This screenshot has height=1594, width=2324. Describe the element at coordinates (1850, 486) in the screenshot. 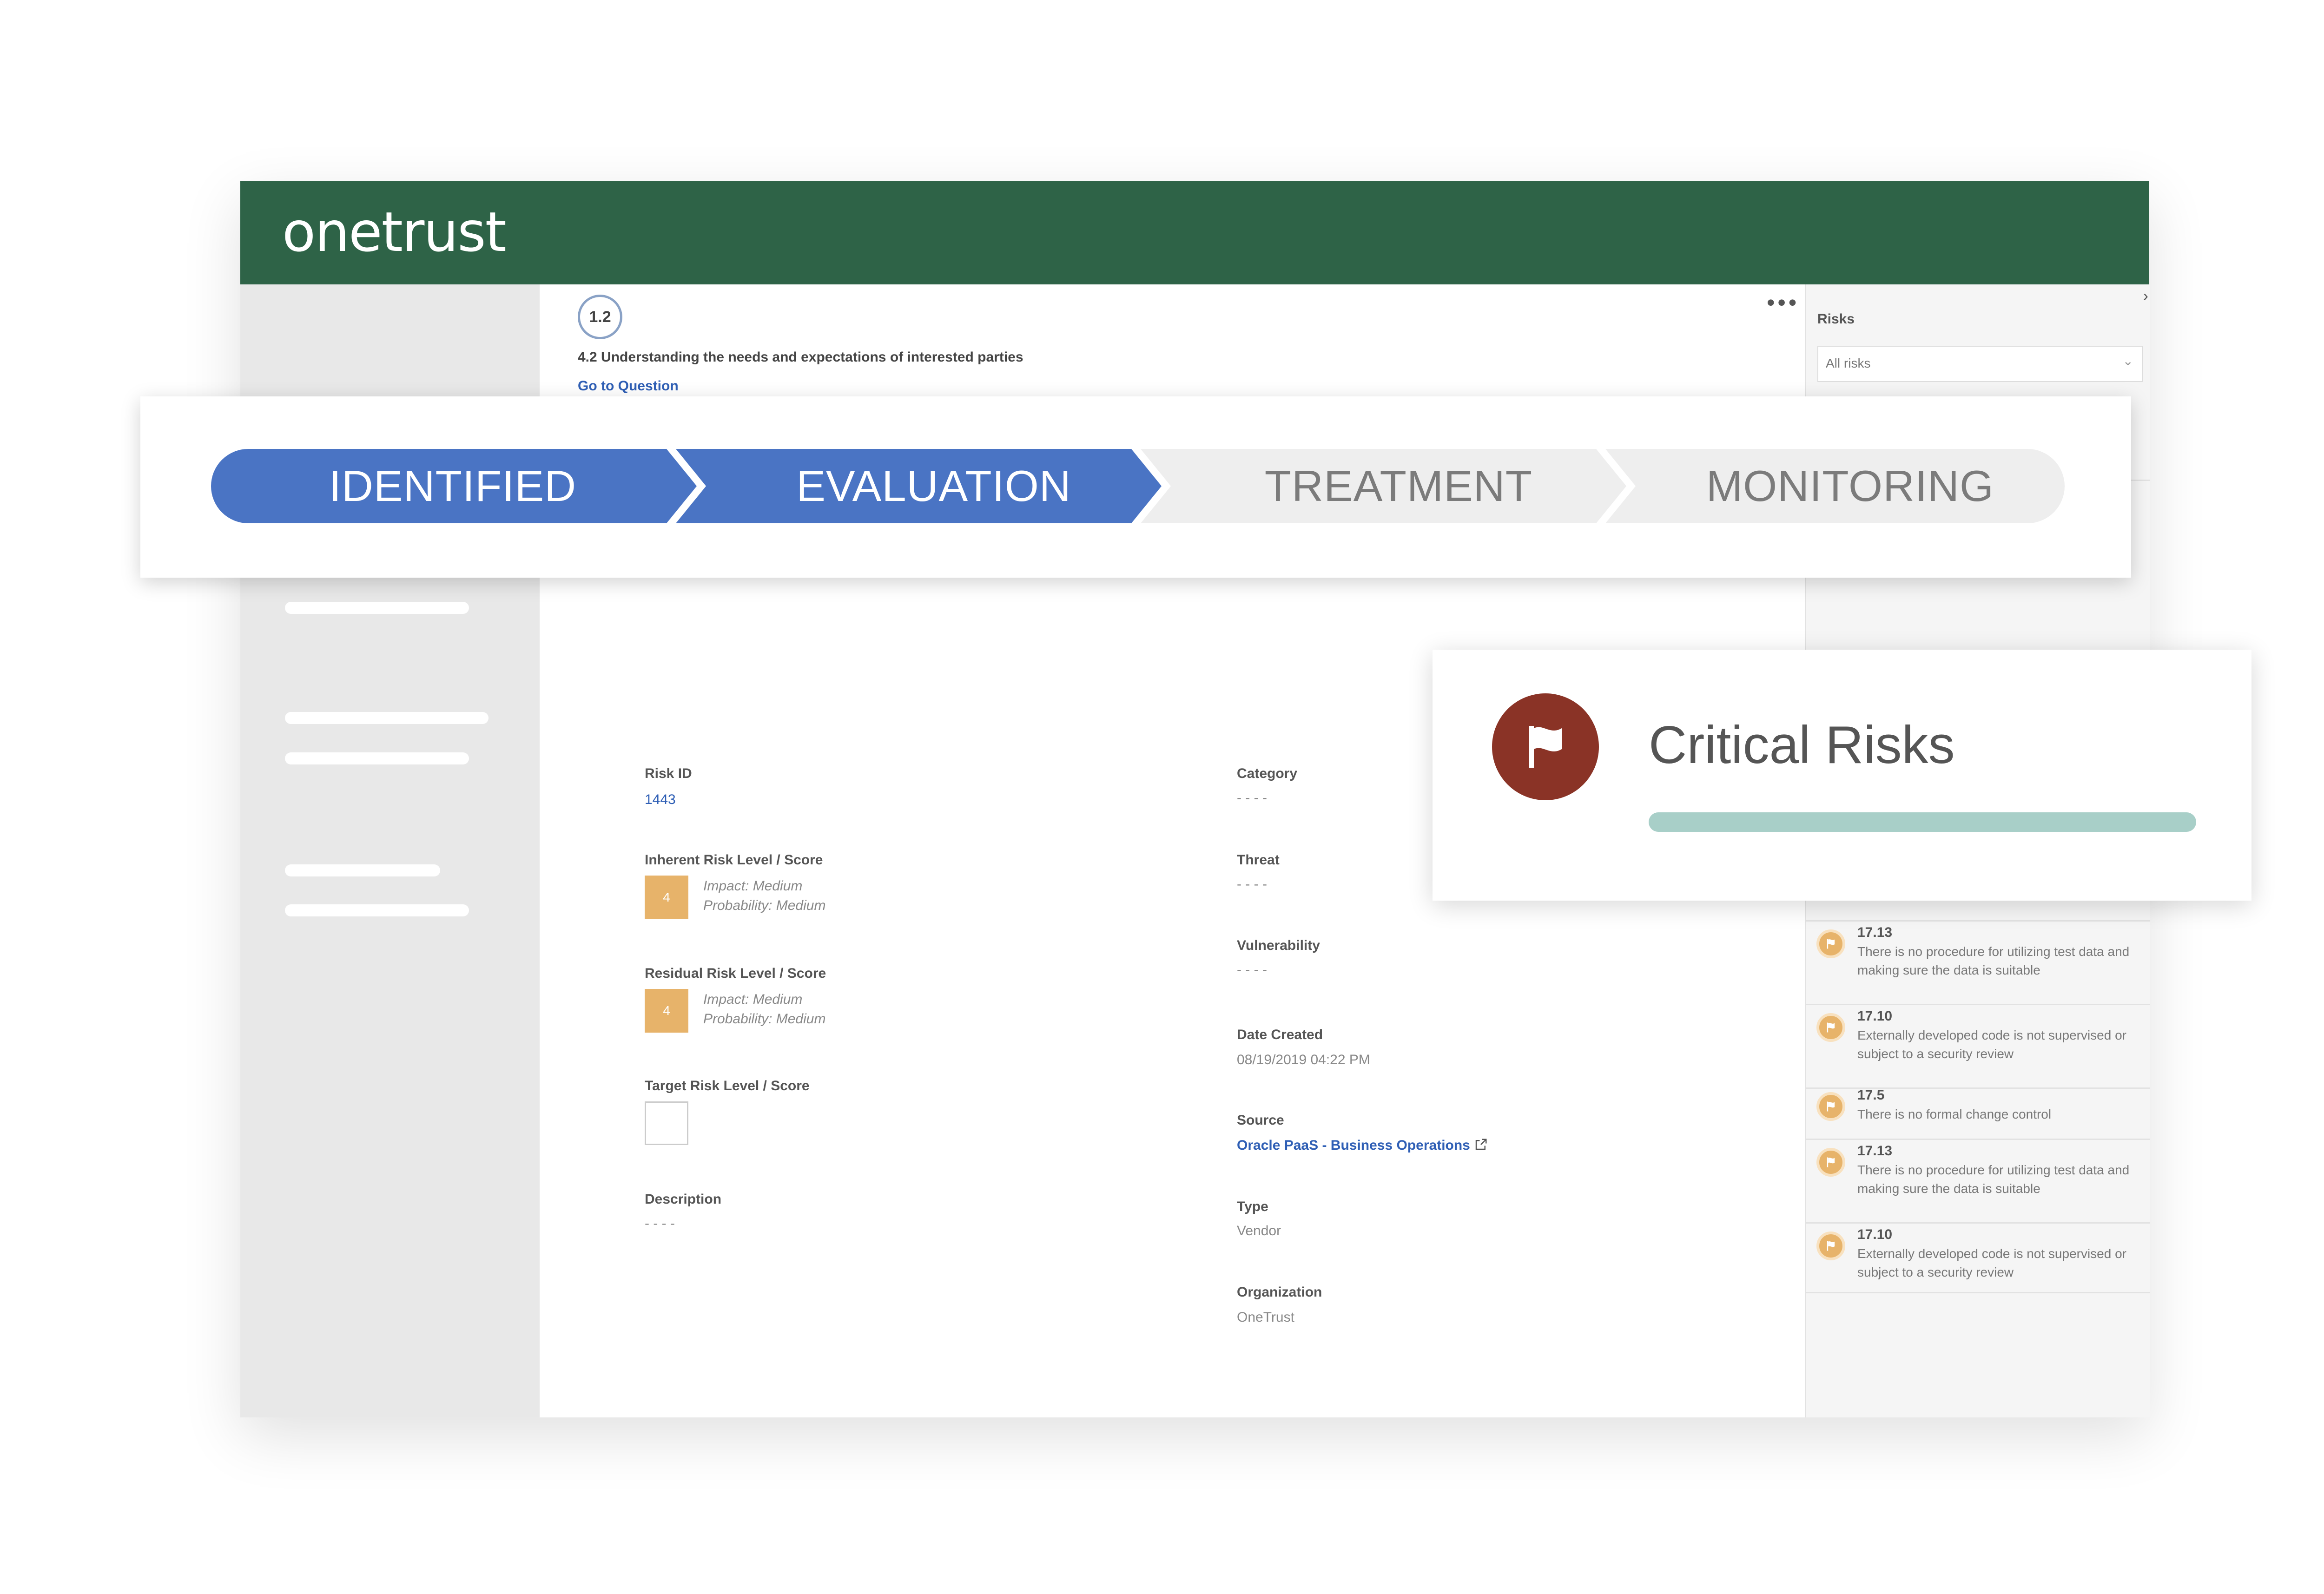

I see `stage-monitoring: MONITORING` at that location.